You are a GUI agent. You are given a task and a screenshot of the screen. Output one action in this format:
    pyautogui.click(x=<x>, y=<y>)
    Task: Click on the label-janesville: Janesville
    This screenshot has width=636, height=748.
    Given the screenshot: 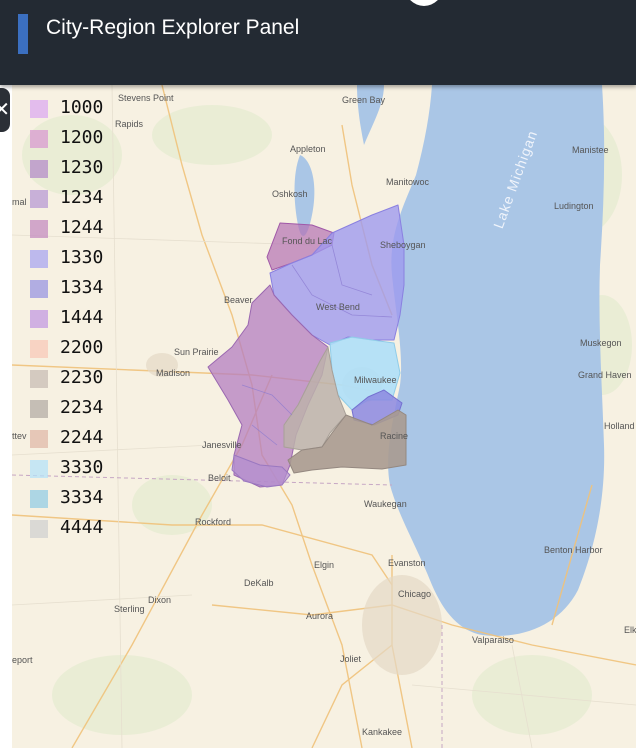 What is the action you would take?
    pyautogui.click(x=222, y=445)
    